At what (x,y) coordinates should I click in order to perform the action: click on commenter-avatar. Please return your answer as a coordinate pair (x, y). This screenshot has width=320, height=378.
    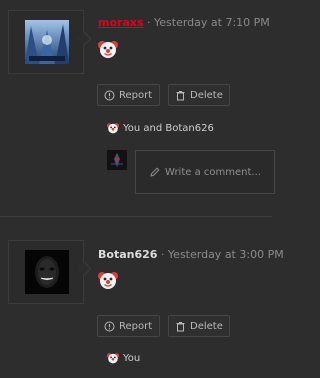
    Looking at the image, I should click on (117, 160).